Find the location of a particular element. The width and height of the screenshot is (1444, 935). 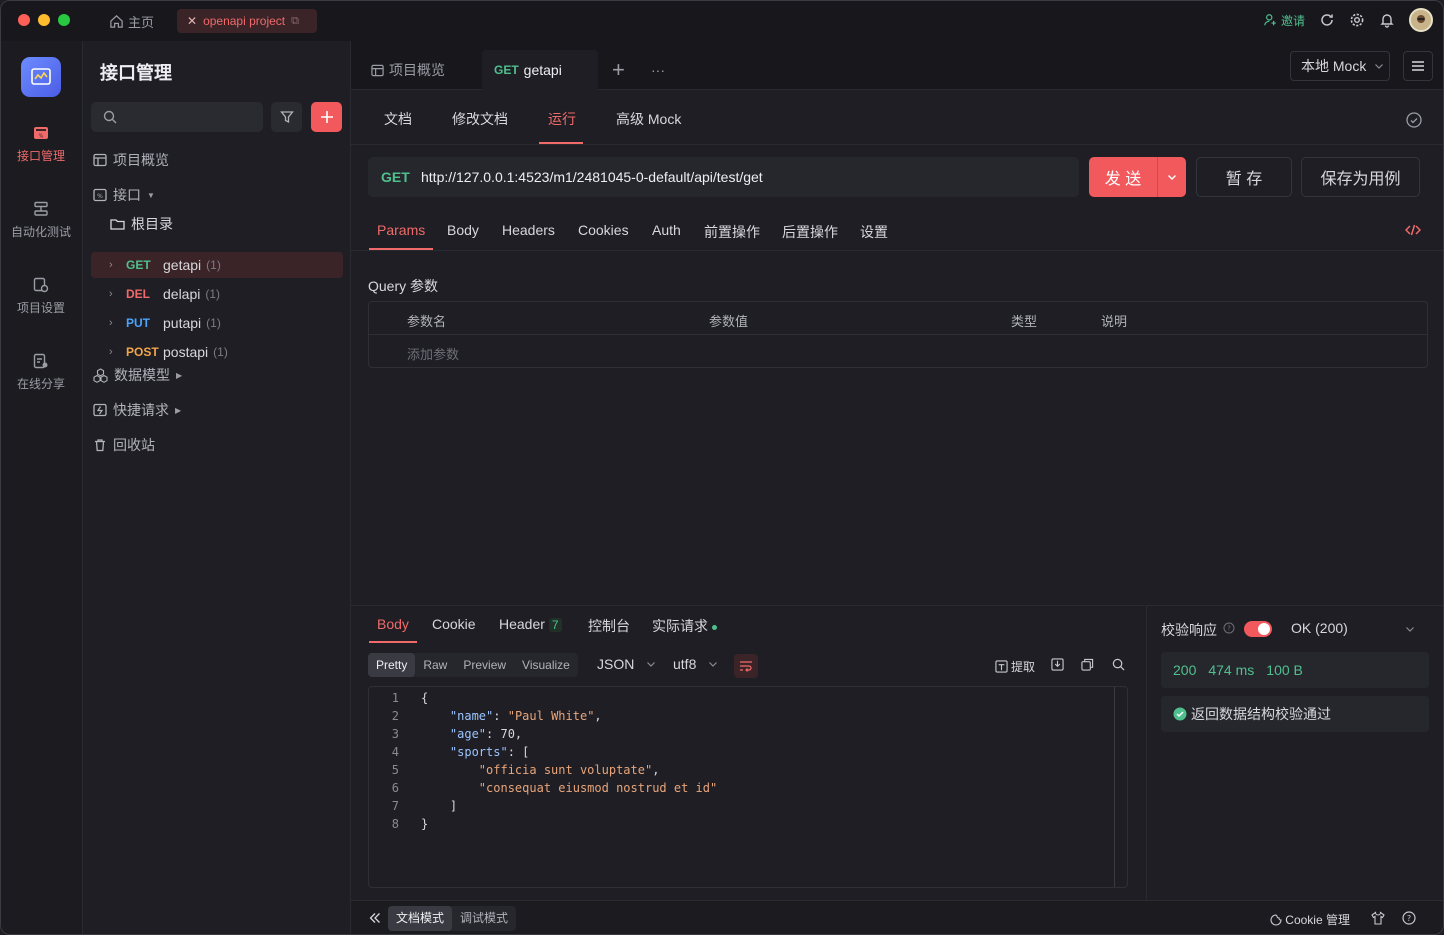

line-number: 5 is located at coordinates (395, 770).